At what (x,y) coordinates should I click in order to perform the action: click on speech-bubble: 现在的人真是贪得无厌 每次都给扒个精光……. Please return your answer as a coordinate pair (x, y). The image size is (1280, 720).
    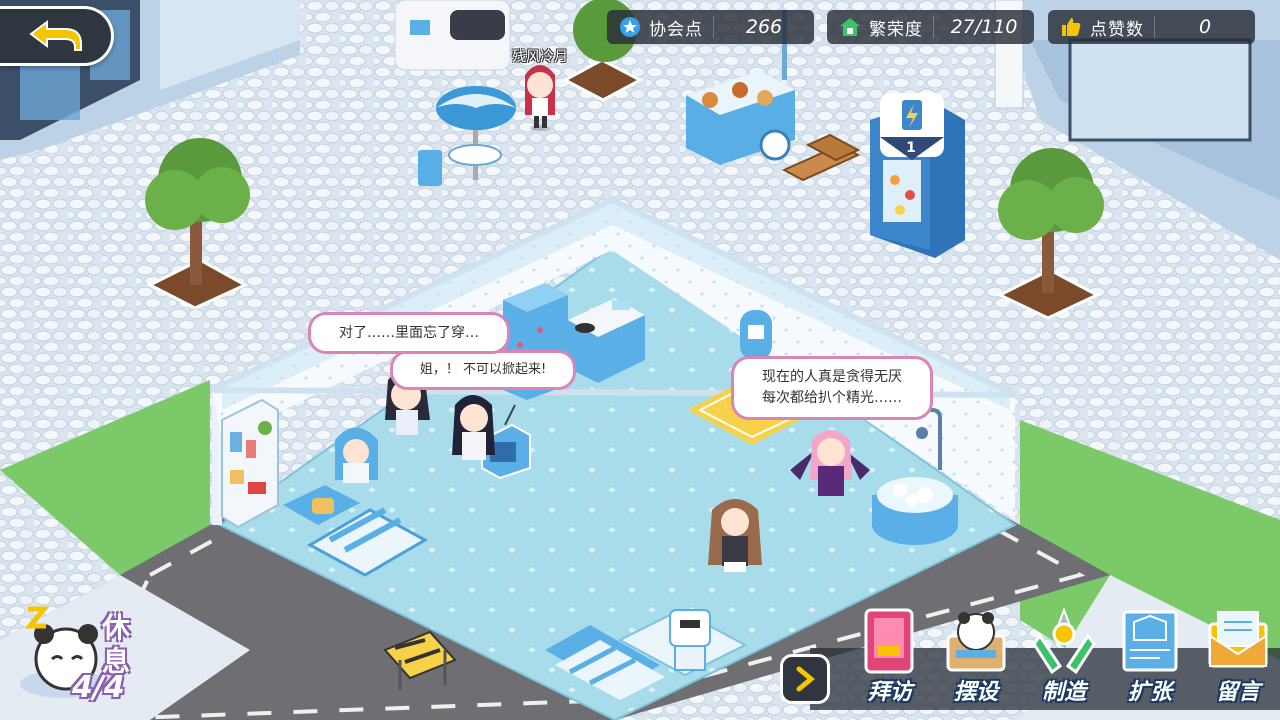
    Looking at the image, I should click on (832, 388).